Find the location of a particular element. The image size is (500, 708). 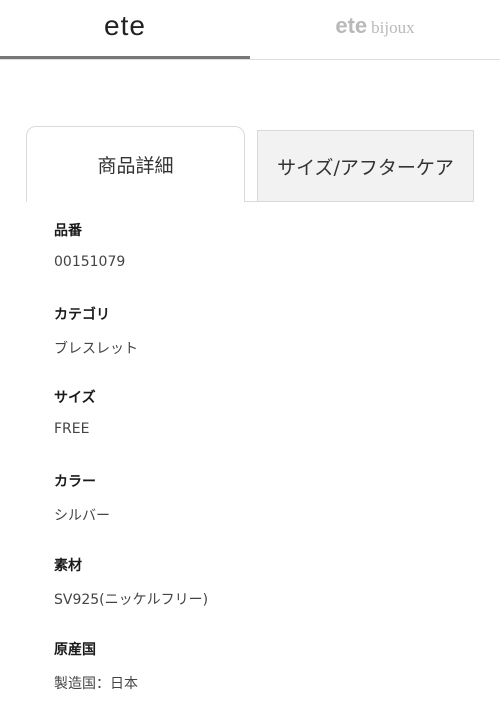

spec-value: SV925(ニッケルフリー) is located at coordinates (131, 600).